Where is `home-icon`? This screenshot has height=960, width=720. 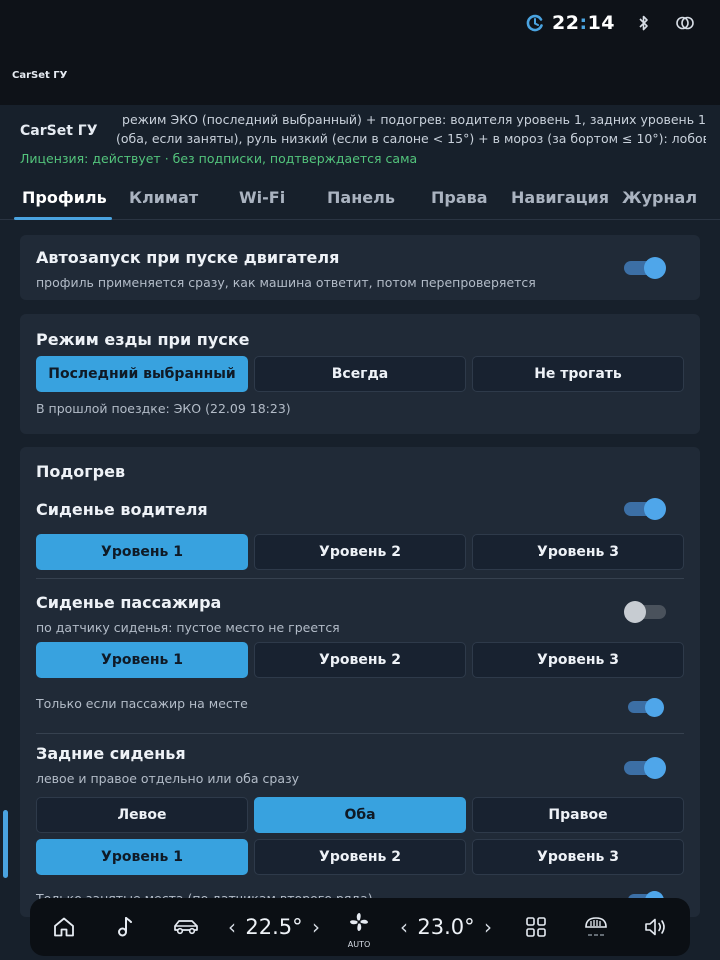
home-icon is located at coordinates (64, 927).